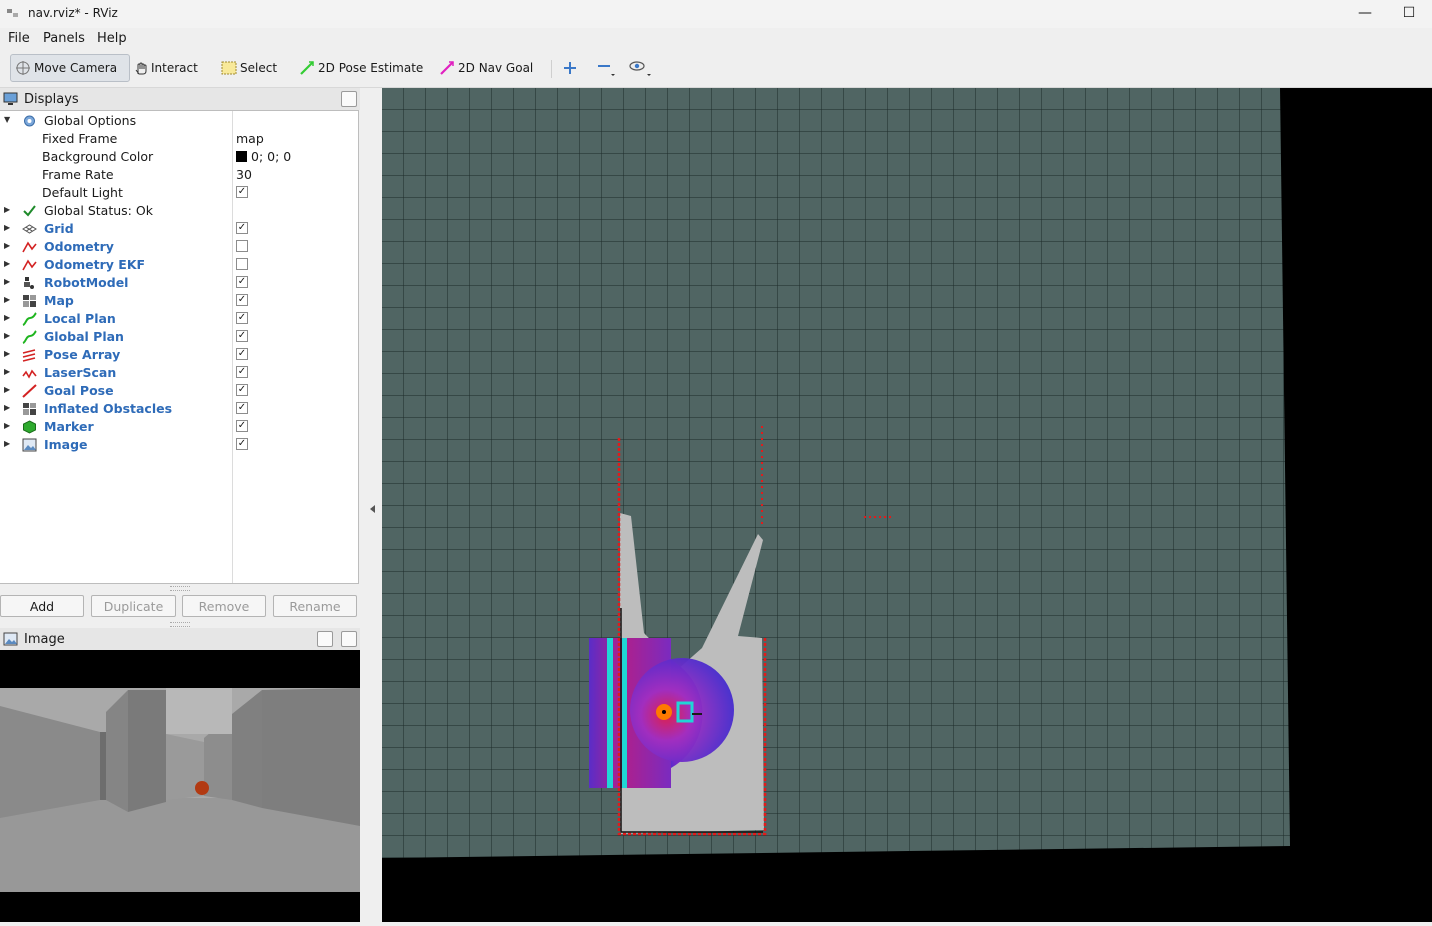 This screenshot has width=1432, height=926. What do you see at coordinates (571, 68) in the screenshot?
I see `add-tool-button` at bounding box center [571, 68].